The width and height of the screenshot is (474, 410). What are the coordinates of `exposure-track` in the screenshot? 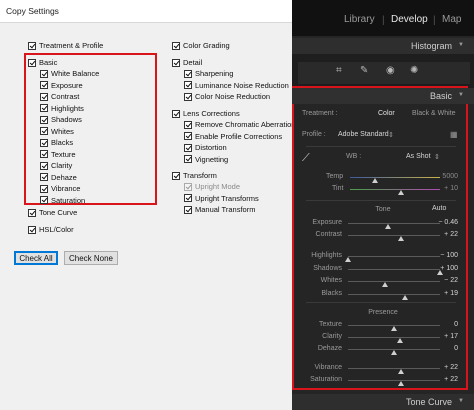 It's located at (394, 223).